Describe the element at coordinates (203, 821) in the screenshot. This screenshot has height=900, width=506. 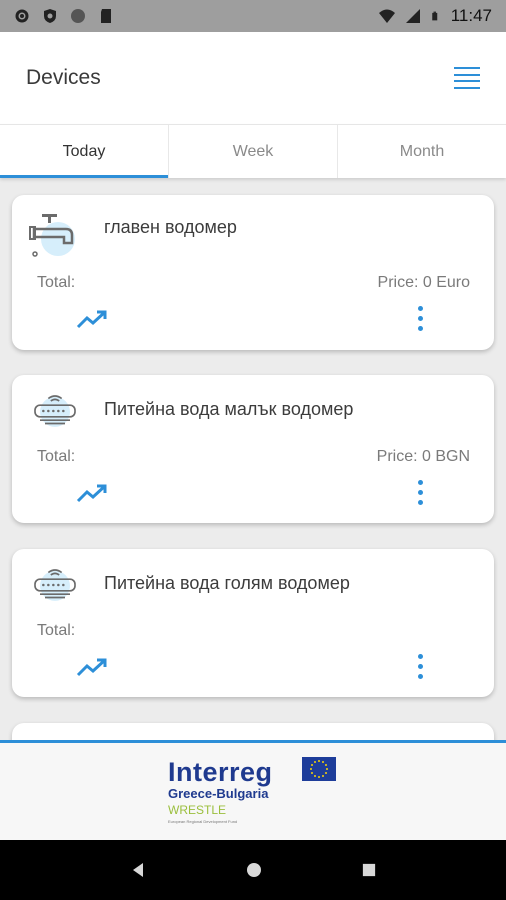
I see `logo-fine-print: European Regional Development Fund` at that location.